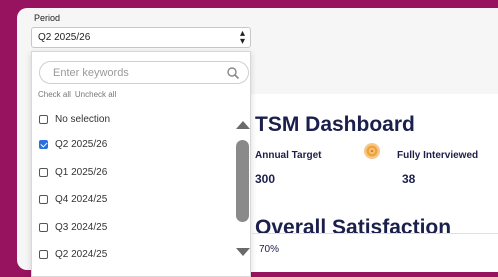  What do you see at coordinates (144, 72) in the screenshot?
I see `search-input: Enter keywords` at bounding box center [144, 72].